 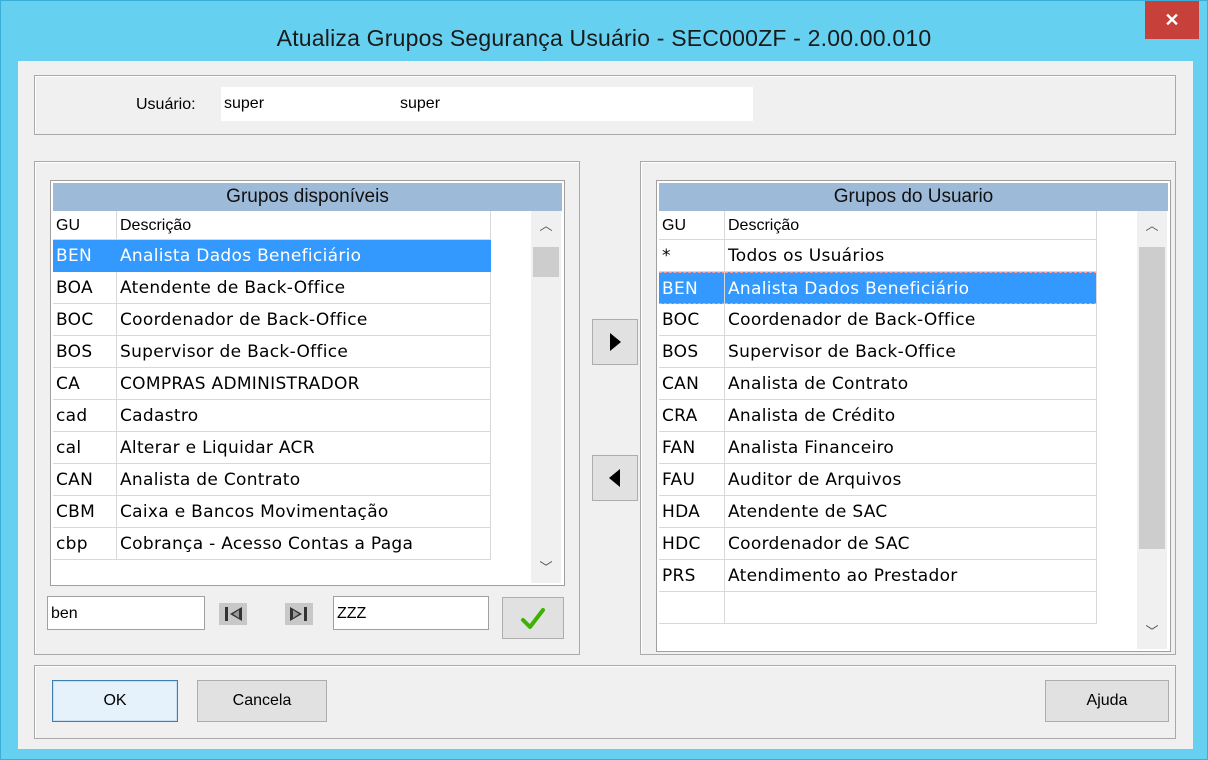 I want to click on close-icon: ✕, so click(x=1172, y=20).